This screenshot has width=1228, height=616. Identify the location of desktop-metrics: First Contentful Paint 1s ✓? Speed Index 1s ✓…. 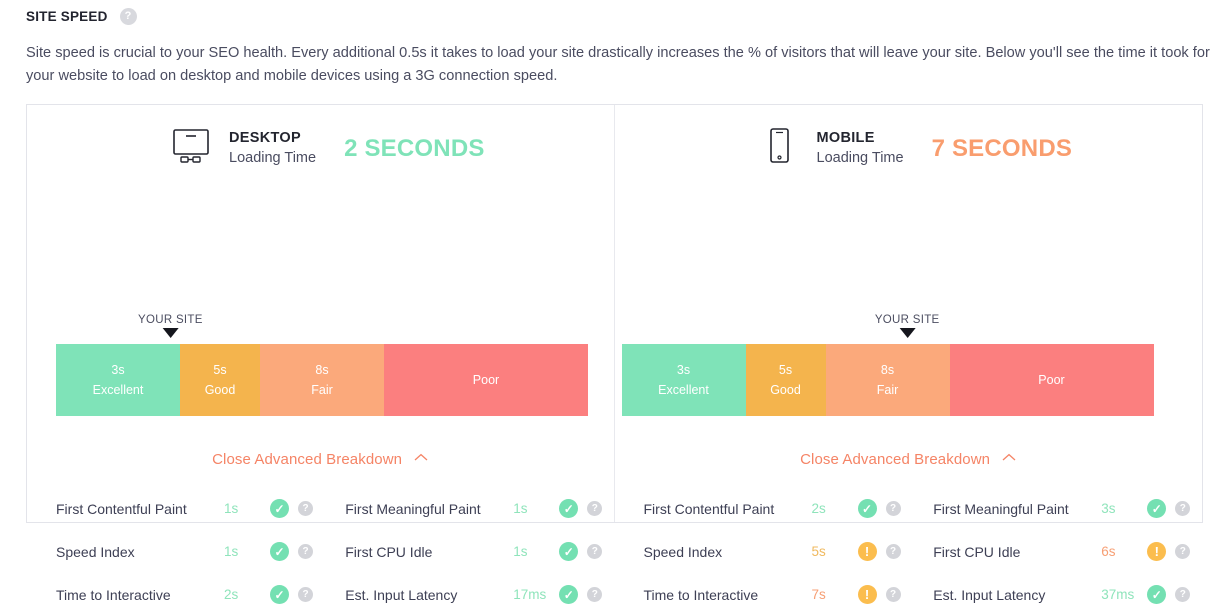
(320, 551).